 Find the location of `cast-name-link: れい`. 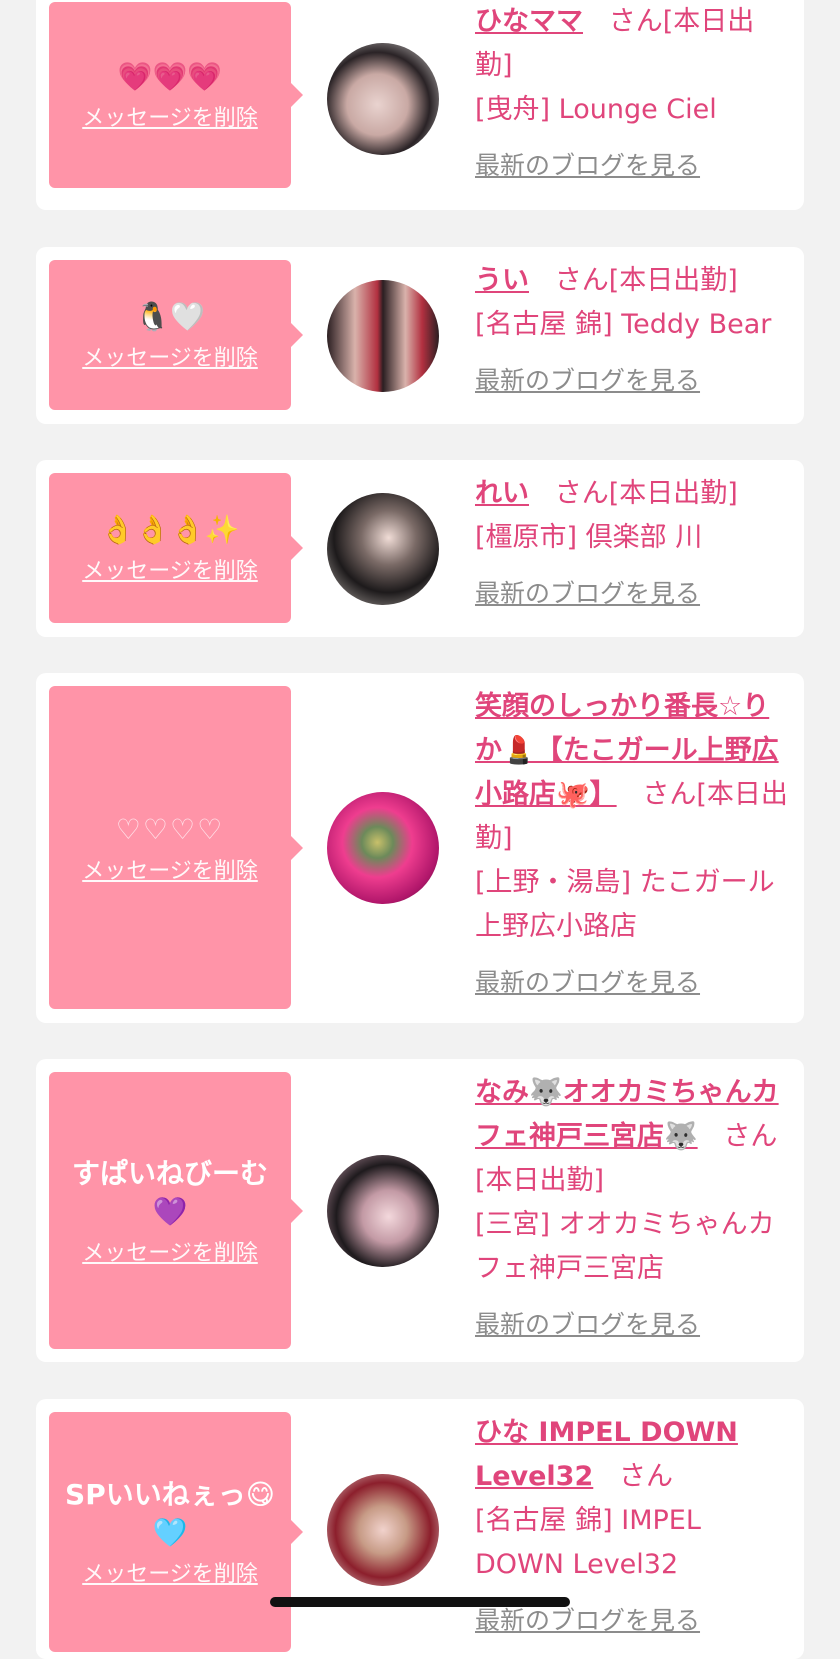

cast-name-link: れい is located at coordinates (502, 493).